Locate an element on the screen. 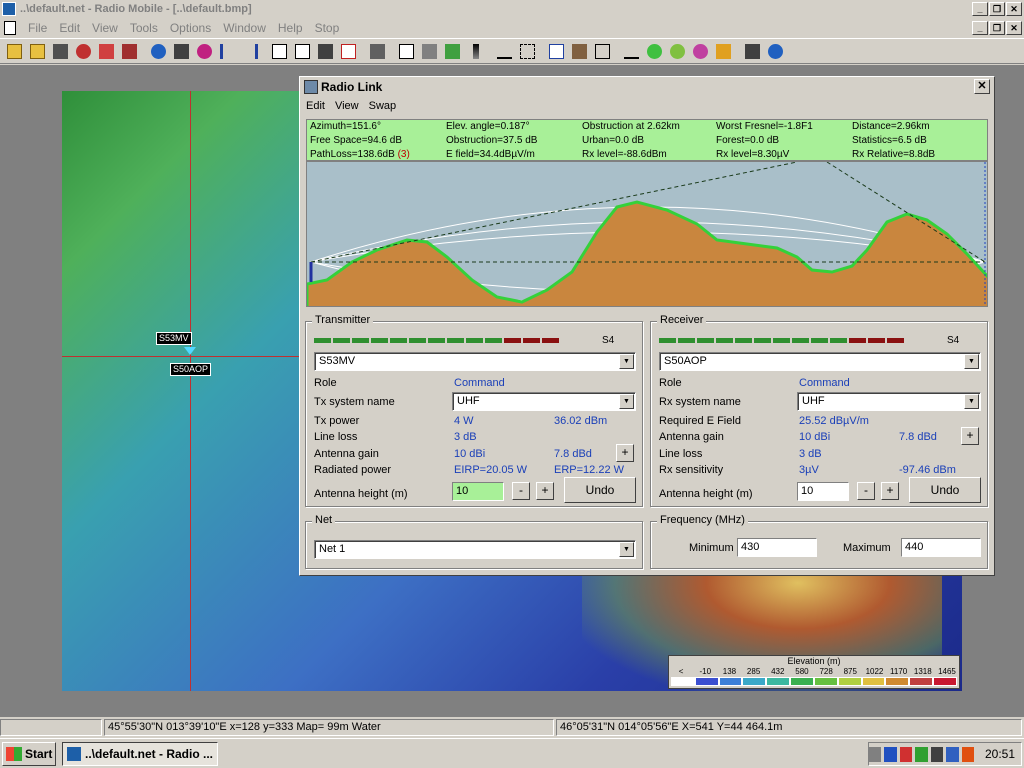 This screenshot has width=1024, height=768. filezilla-icon is located at coordinates (967, 754).